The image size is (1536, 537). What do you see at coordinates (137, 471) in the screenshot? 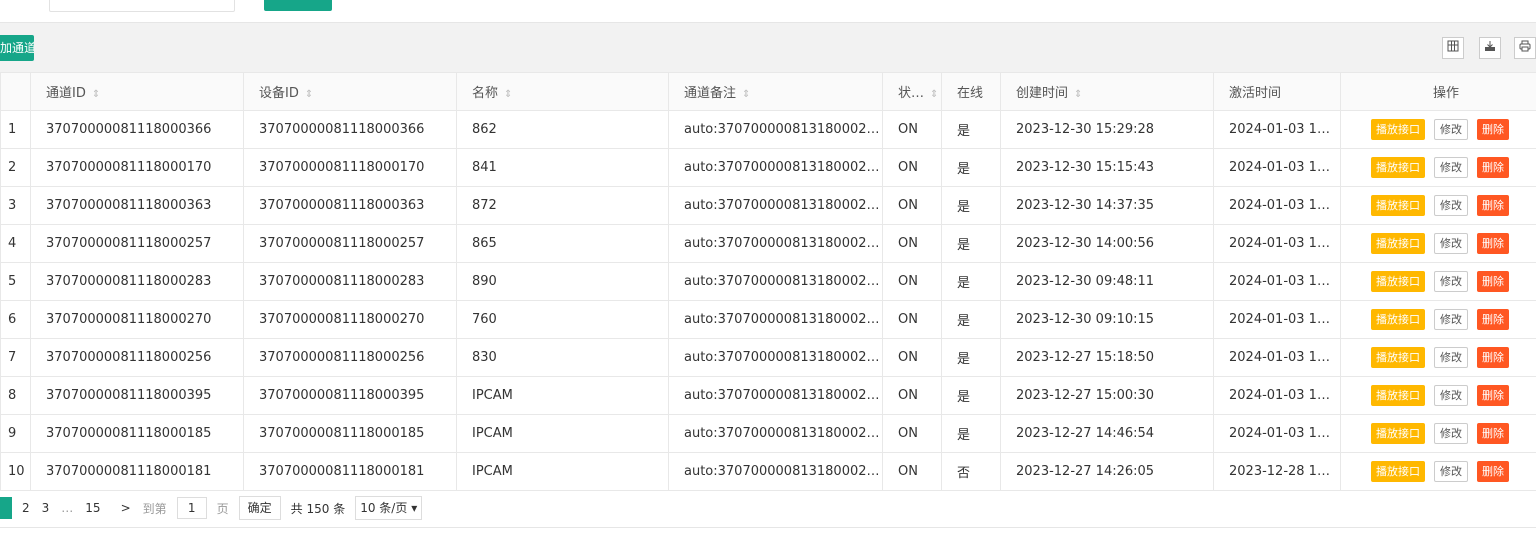
I see `table-cell: 37070000081118000181` at bounding box center [137, 471].